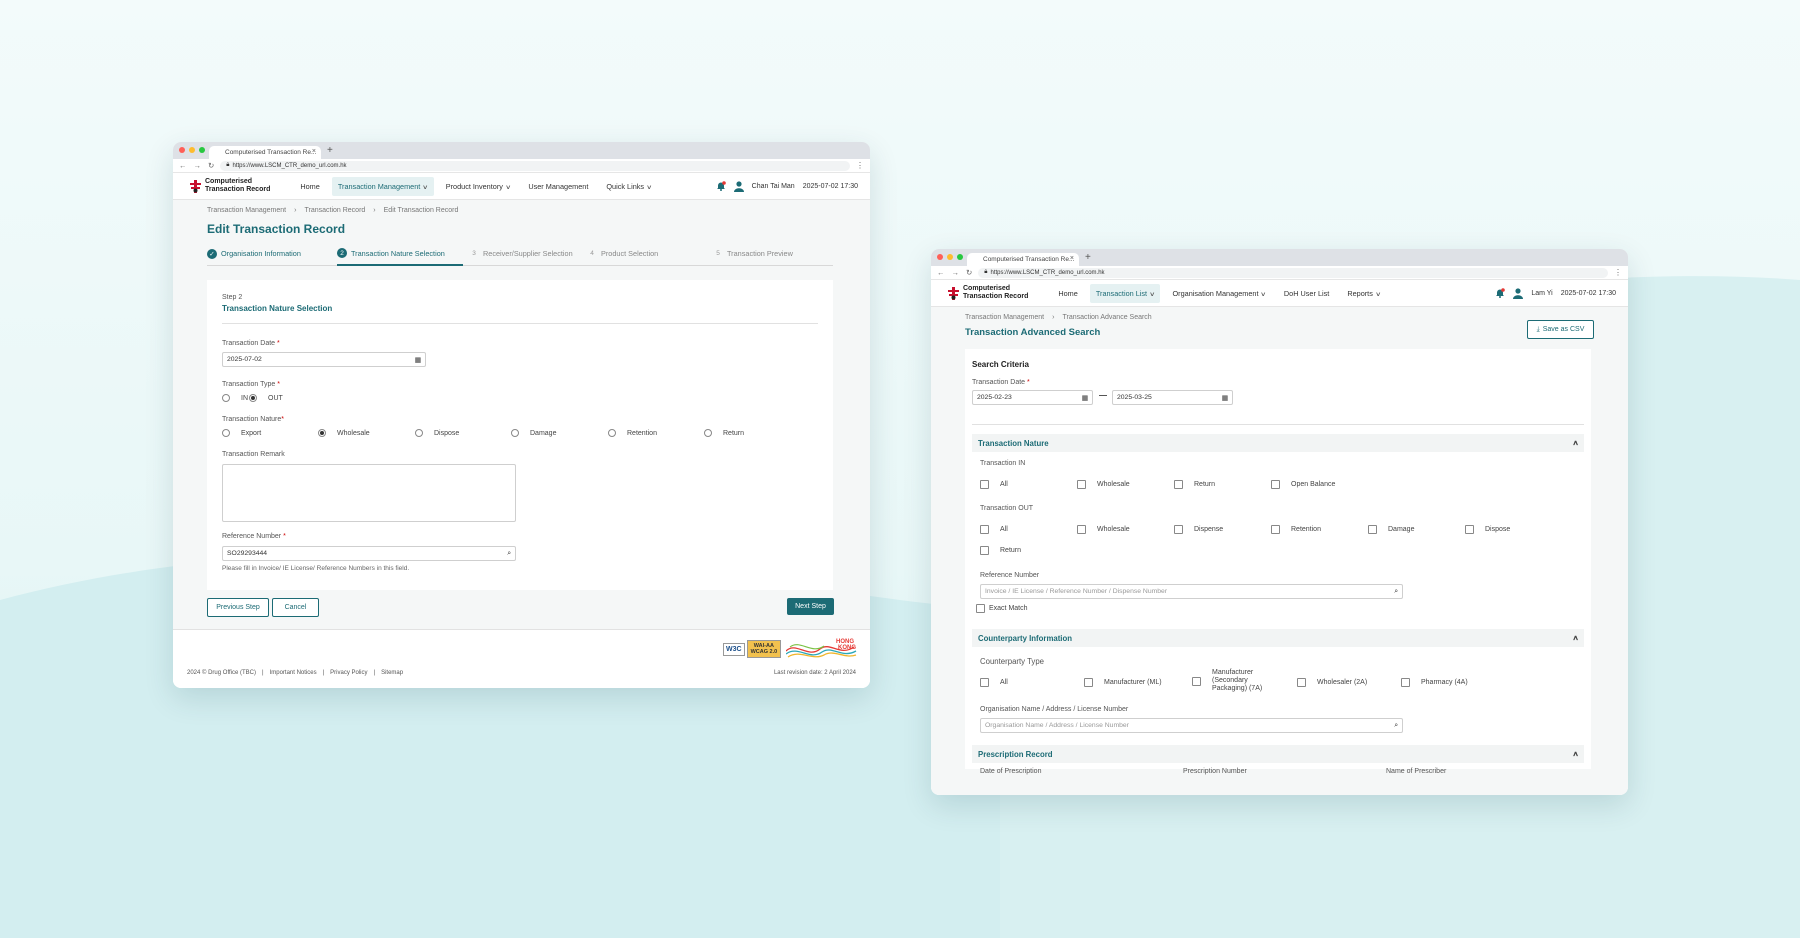 The width and height of the screenshot is (1800, 938). Describe the element at coordinates (752, 649) in the screenshot. I see `accessibility-badge: W3C WAI-AA WCAG 2.0` at that location.